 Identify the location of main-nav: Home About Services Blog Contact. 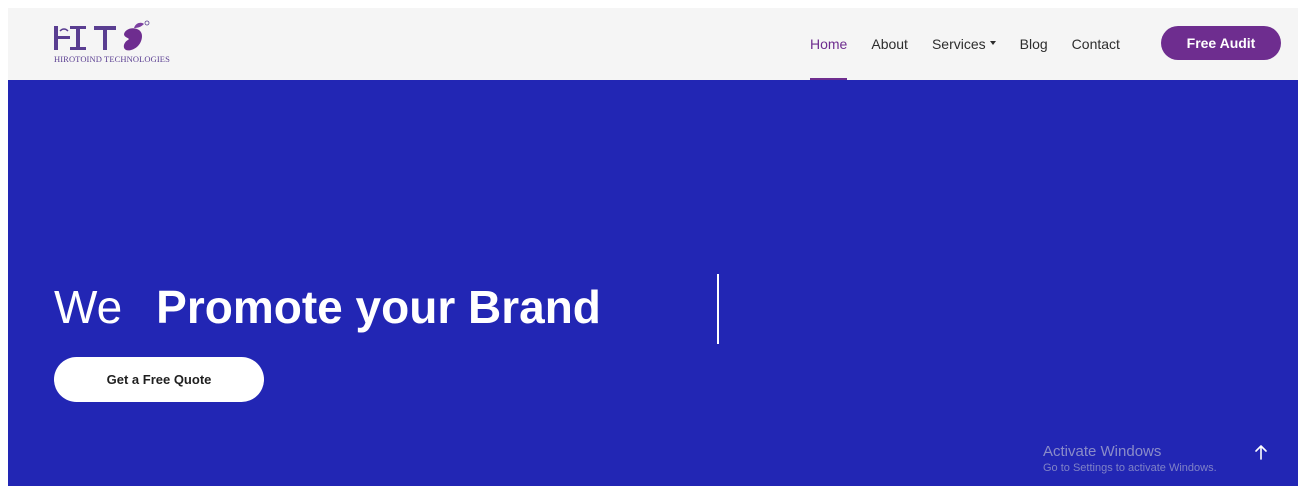
(977, 44).